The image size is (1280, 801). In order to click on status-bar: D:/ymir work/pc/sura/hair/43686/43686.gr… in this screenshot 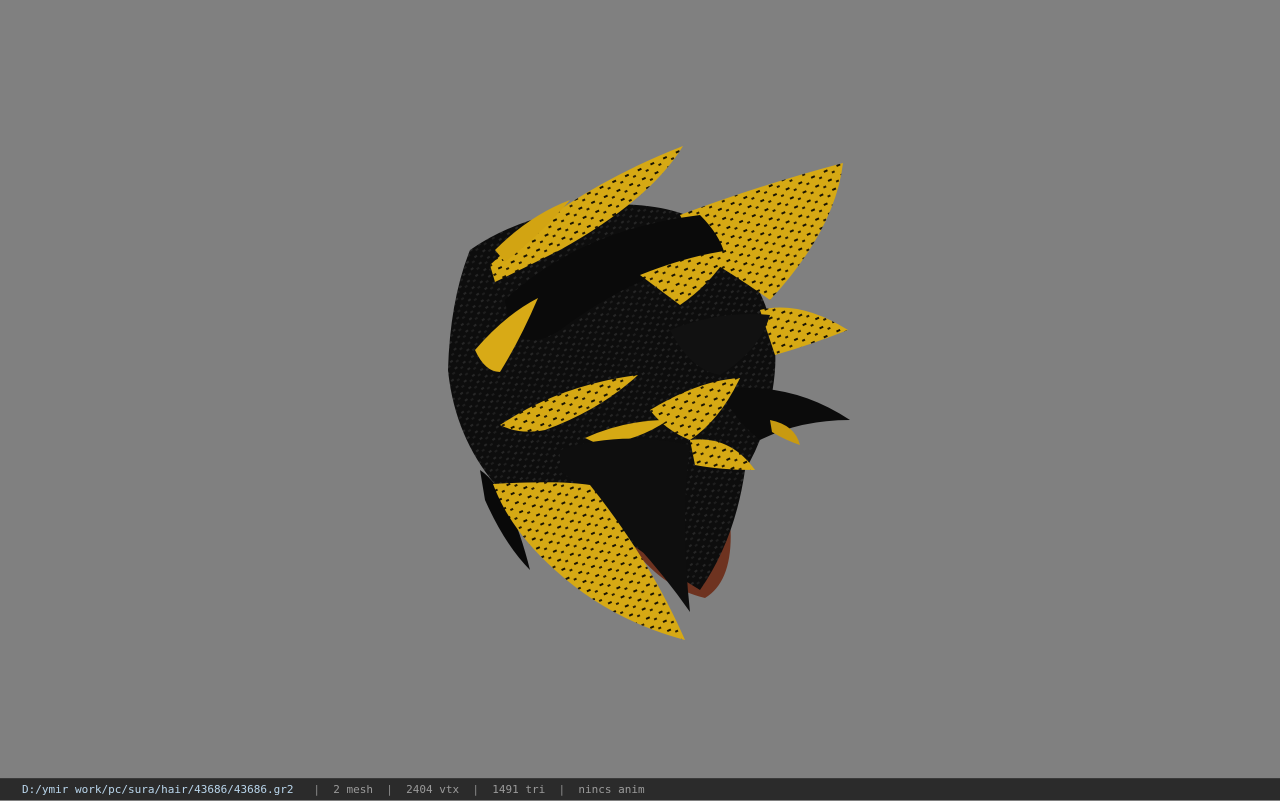, I will do `click(640, 789)`.